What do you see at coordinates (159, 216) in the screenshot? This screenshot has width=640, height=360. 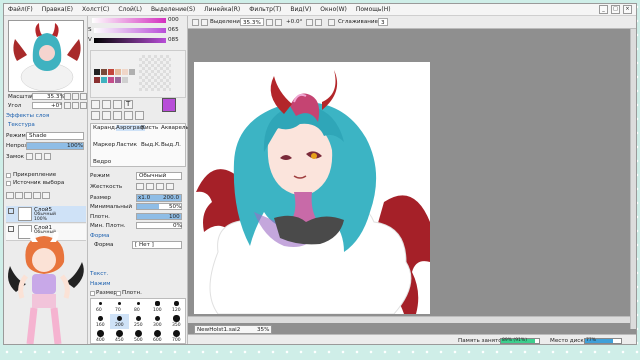 I see `density-slider: 100` at bounding box center [159, 216].